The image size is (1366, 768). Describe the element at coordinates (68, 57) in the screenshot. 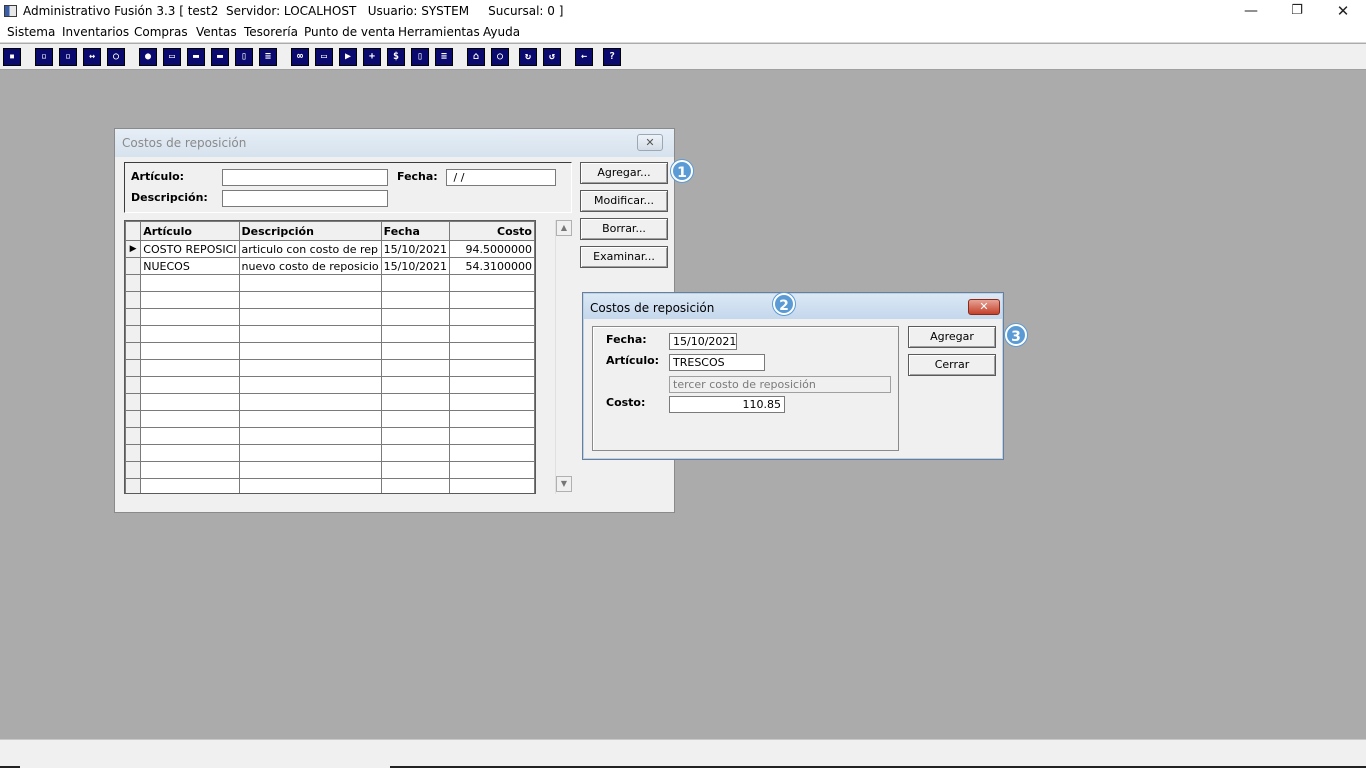

I see `paste-icon: ▫` at that location.